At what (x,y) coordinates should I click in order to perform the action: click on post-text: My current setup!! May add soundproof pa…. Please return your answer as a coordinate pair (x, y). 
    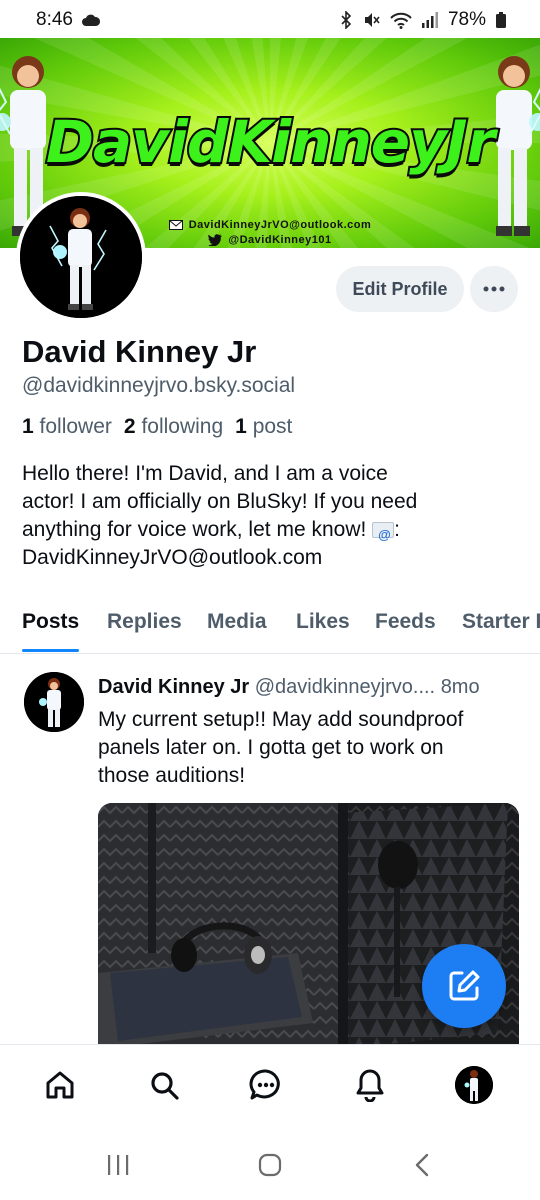
    Looking at the image, I should click on (308, 748).